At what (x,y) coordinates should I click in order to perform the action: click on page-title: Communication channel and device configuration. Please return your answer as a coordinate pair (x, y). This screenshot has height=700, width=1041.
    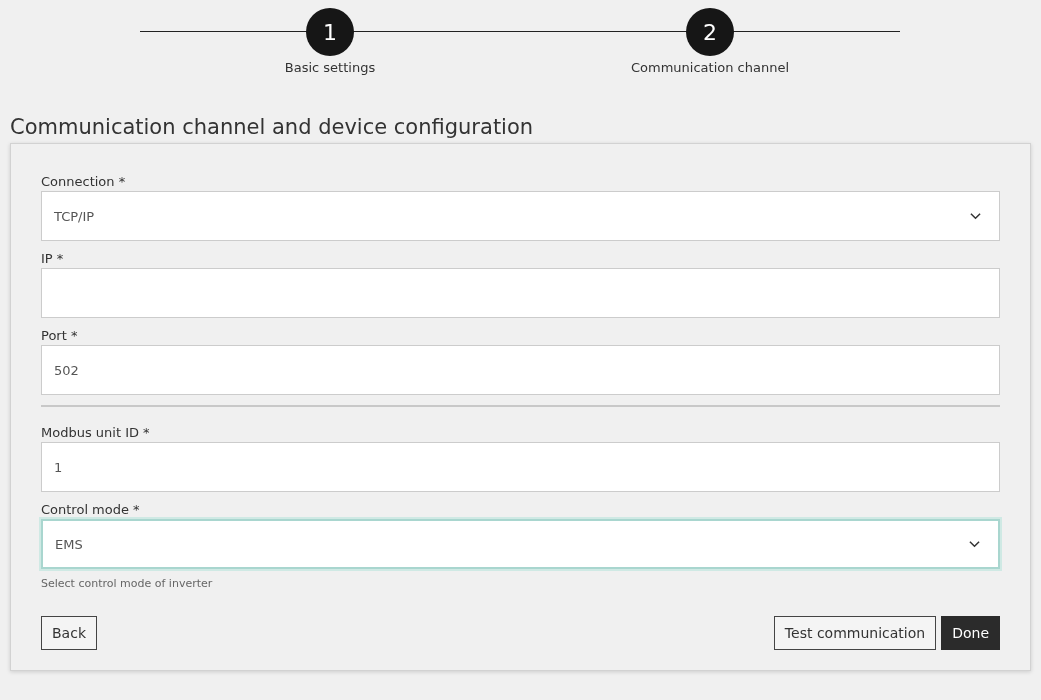
    Looking at the image, I should click on (272, 127).